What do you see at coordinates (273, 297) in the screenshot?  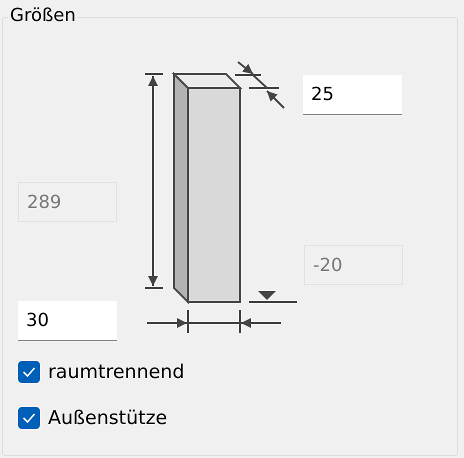 I see `ground-level-icon` at bounding box center [273, 297].